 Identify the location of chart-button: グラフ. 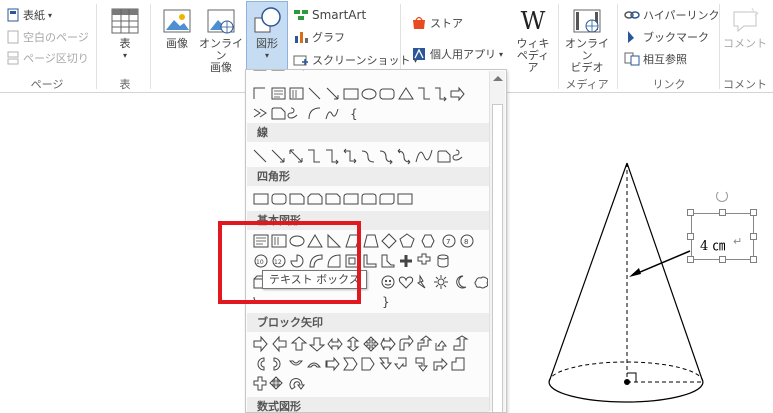
(319, 37).